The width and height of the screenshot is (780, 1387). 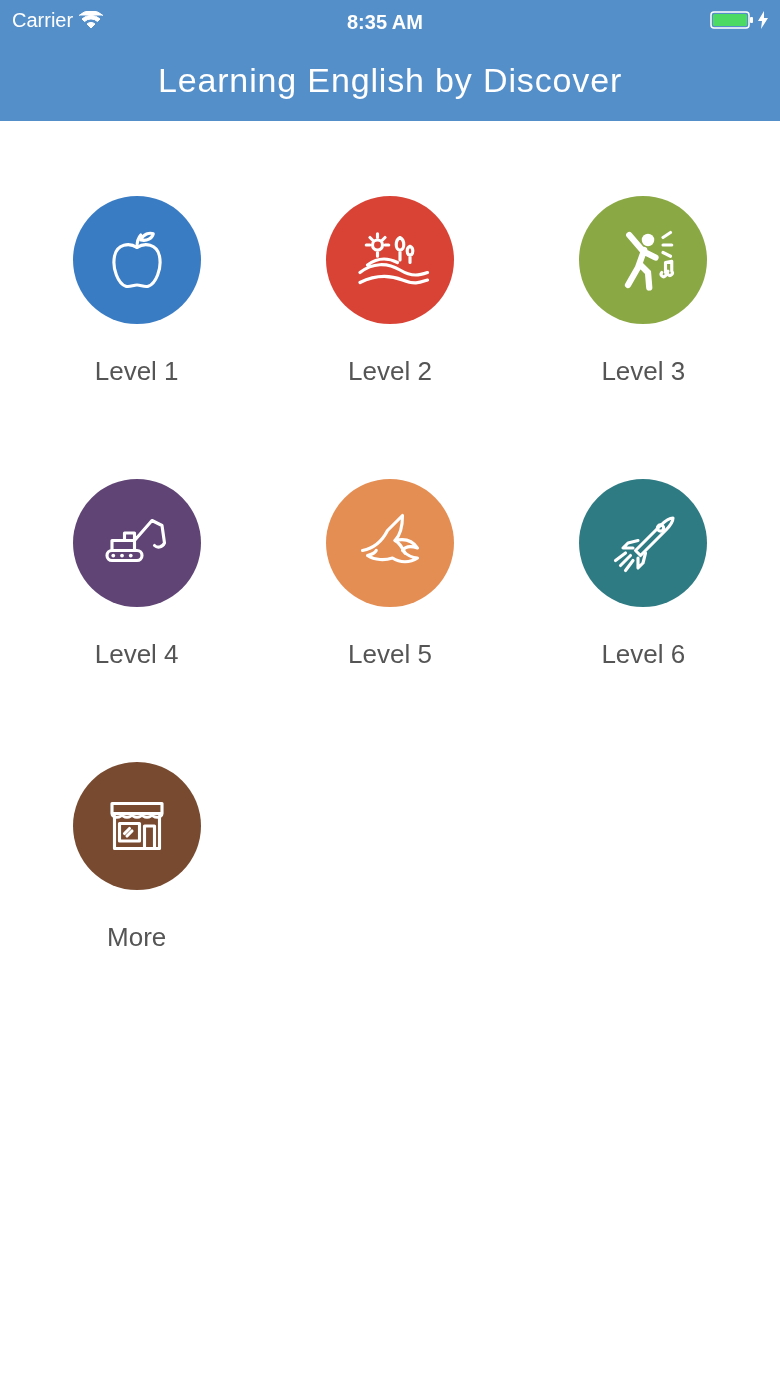 I want to click on clock-time: 8:35 AM, so click(x=385, y=22).